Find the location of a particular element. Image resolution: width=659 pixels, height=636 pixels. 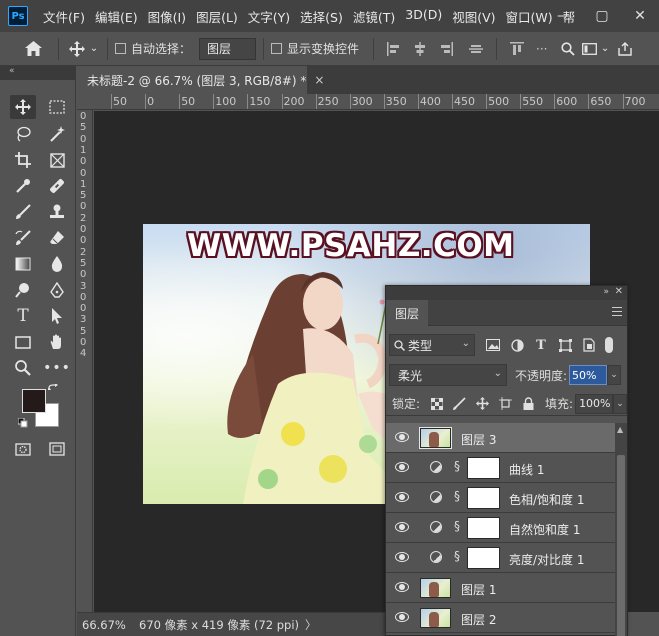

brush-tool-icon is located at coordinates (23, 212).